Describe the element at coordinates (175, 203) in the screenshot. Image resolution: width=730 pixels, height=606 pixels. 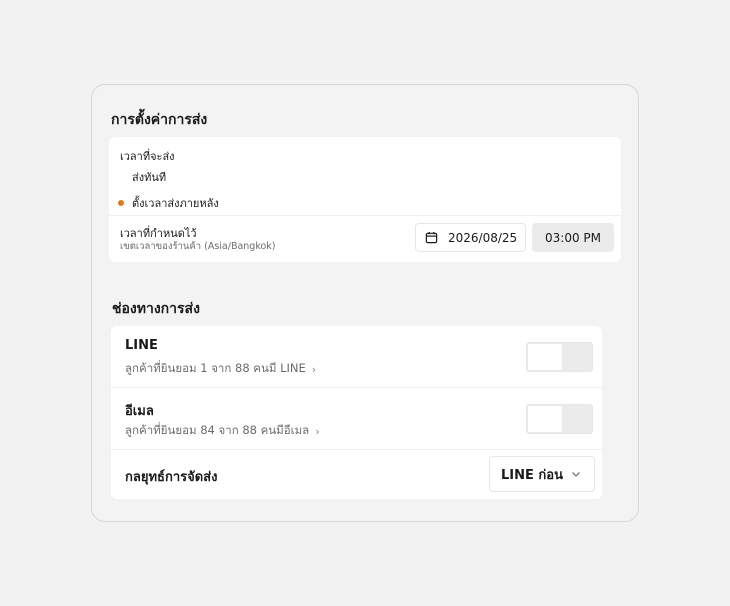
I see `radio-schedule-later-label: ตั้งเวลาส่งภายหลัง` at that location.